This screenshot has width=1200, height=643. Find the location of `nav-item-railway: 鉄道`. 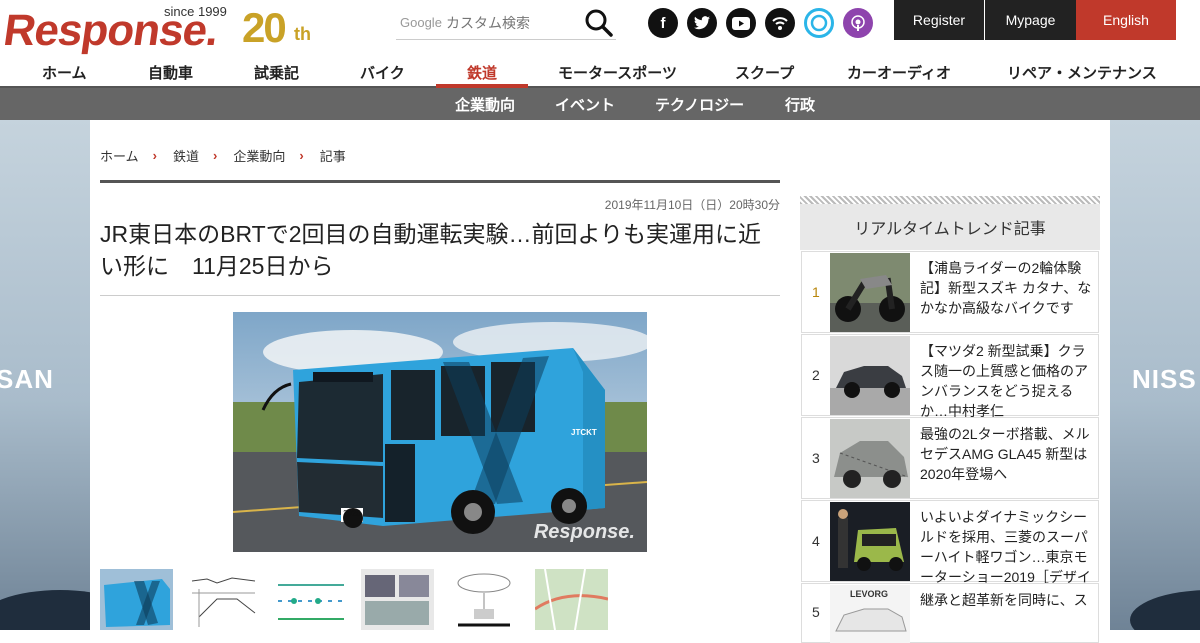

nav-item-railway: 鉄道 is located at coordinates (482, 72).